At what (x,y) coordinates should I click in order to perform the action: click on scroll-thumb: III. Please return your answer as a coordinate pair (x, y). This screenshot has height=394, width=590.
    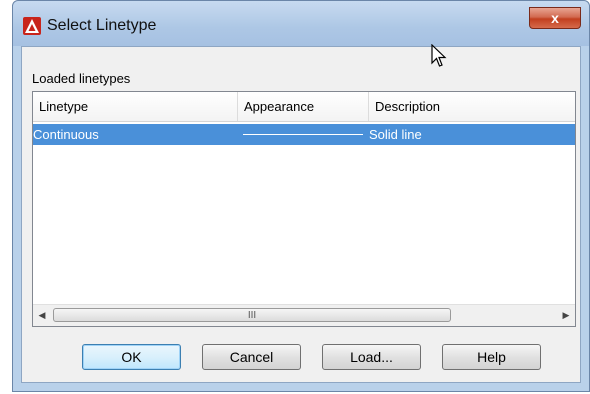
    Looking at the image, I should click on (252, 315).